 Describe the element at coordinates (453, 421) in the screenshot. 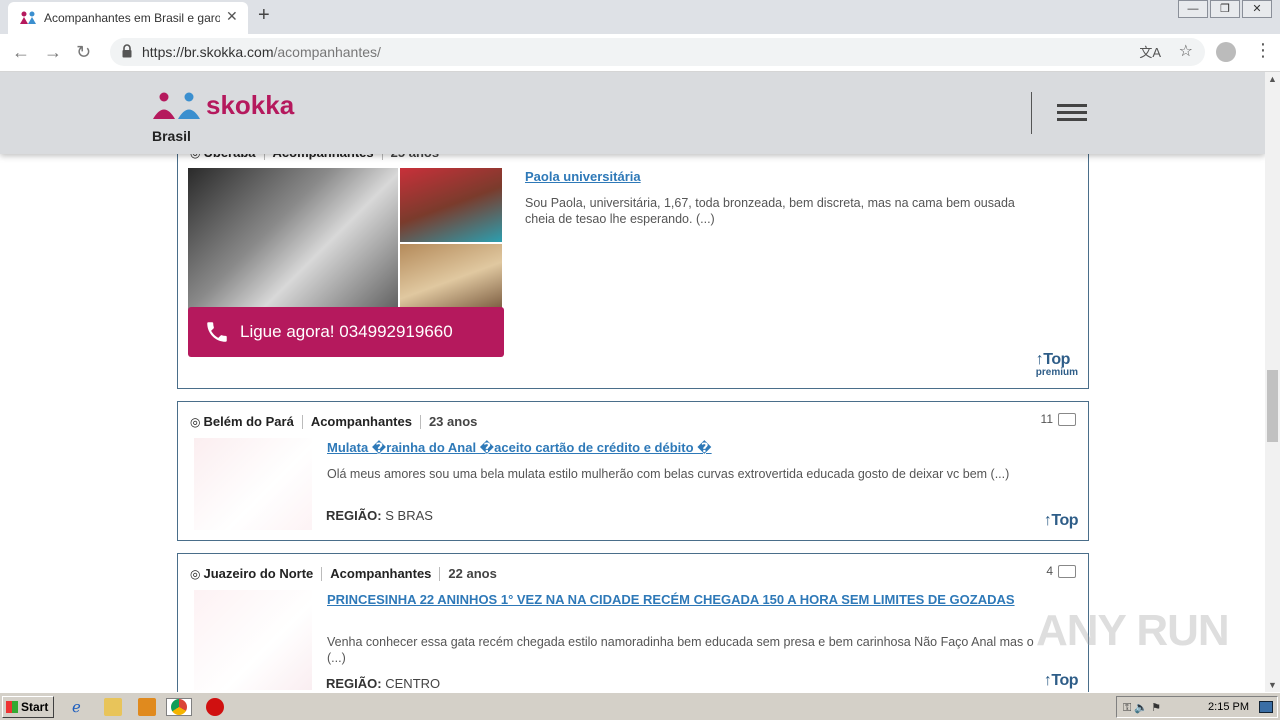

I see `listing-age: 23 anos` at that location.